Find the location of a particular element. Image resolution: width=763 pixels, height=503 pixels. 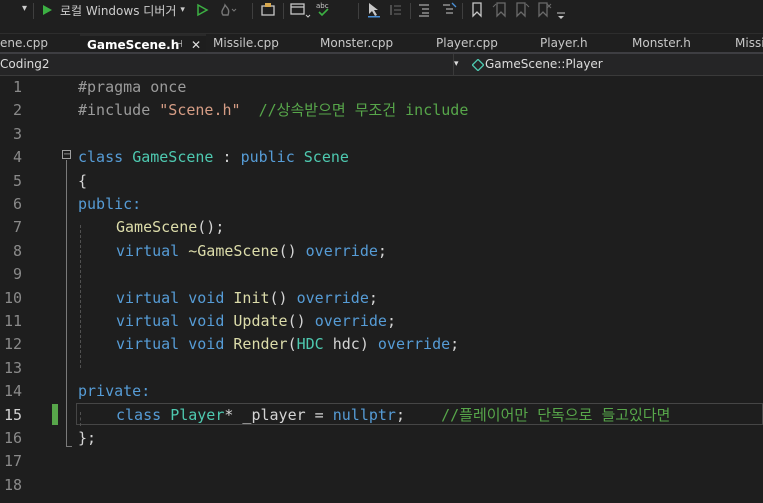

tab-missile-cpp: Missile.cpp is located at coordinates (259, 43).